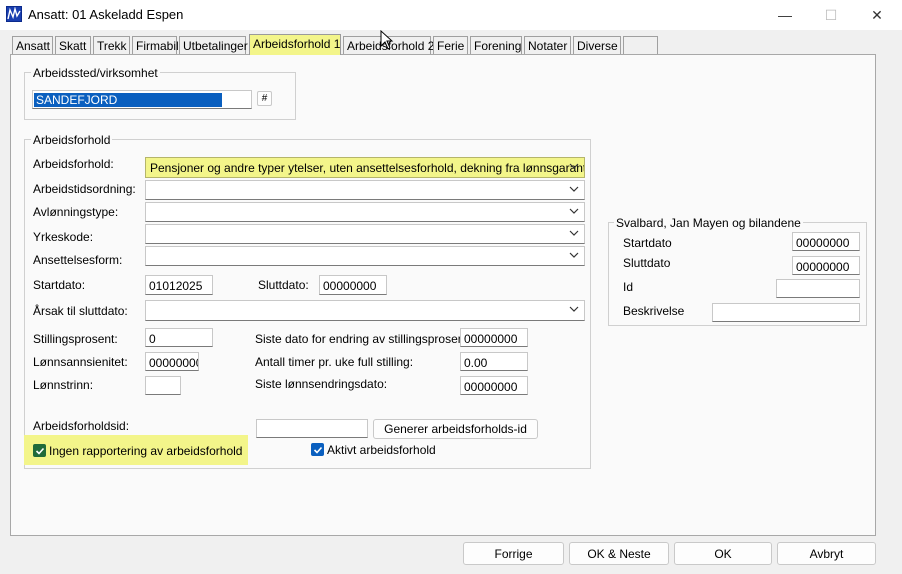 The image size is (902, 574). Describe the element at coordinates (365, 212) in the screenshot. I see `avlonningstype-select` at that location.